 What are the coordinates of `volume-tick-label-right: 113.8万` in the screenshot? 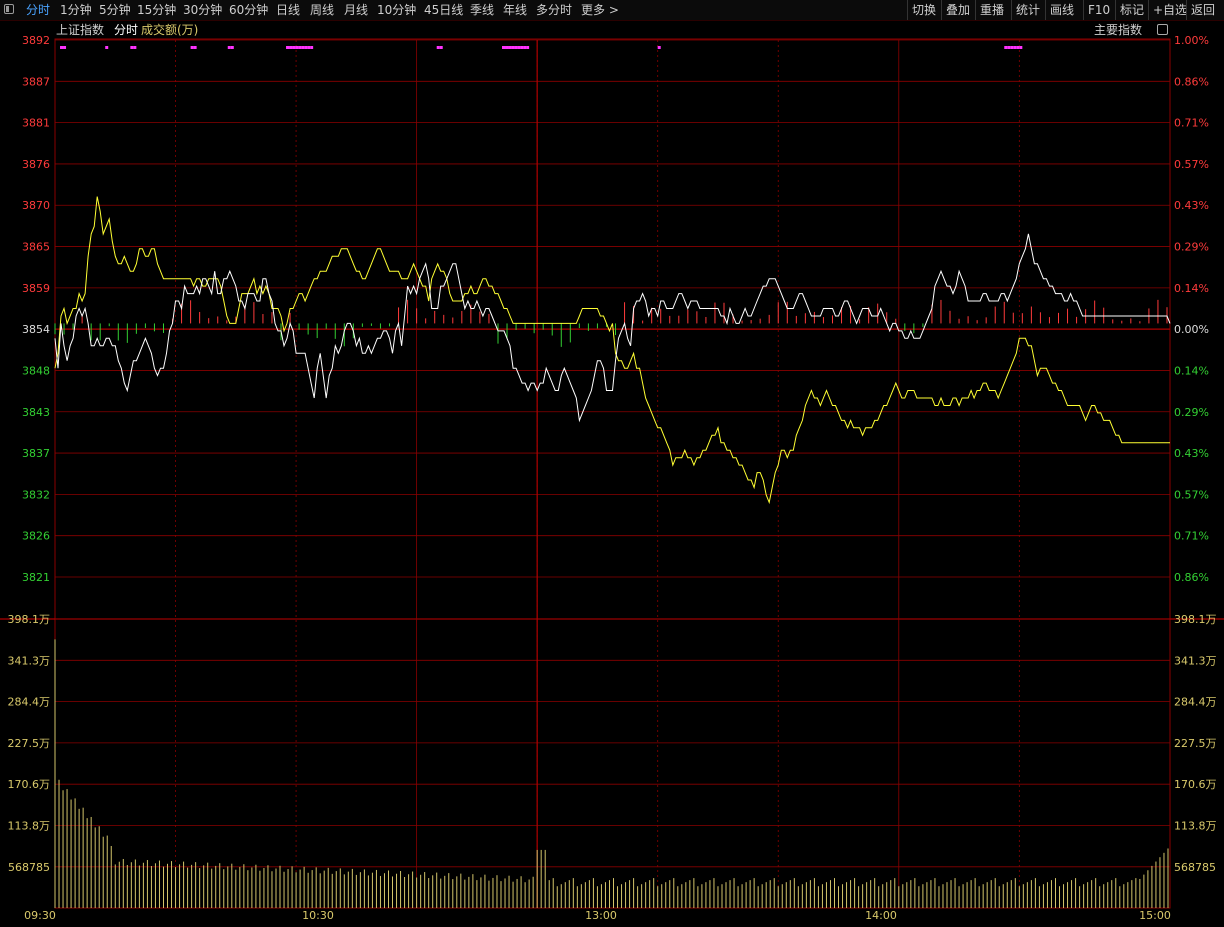 It's located at (1195, 826).